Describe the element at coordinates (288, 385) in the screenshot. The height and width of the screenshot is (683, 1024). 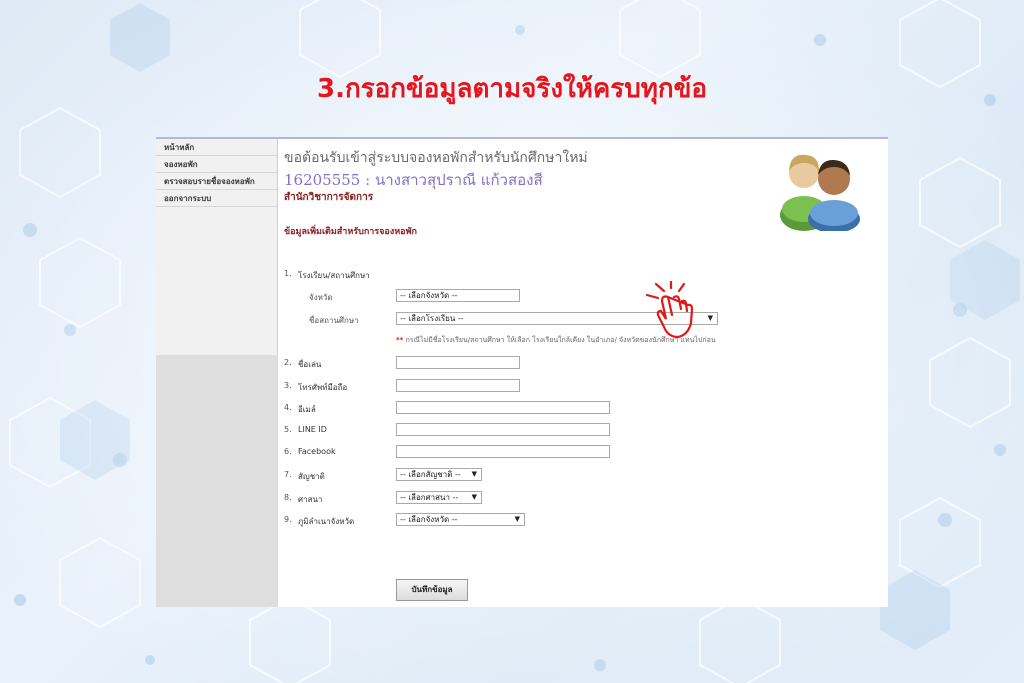
I see `row-number: 3.` at that location.